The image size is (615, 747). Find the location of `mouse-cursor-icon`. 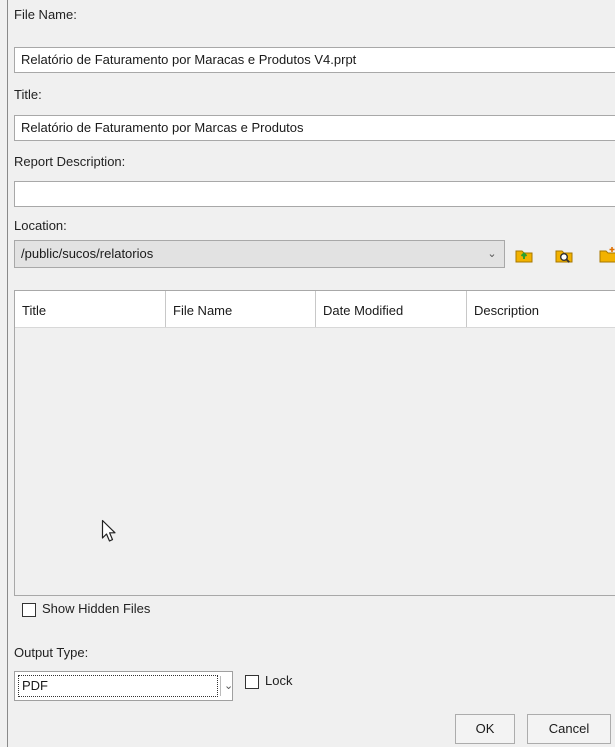

mouse-cursor-icon is located at coordinates (108, 530).